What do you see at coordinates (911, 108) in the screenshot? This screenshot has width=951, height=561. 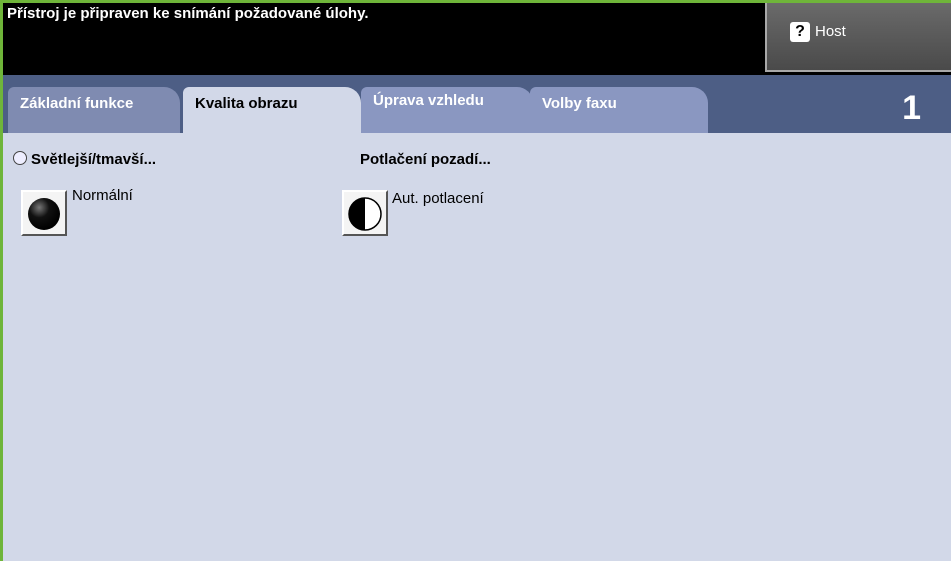 I see `page-number: 1` at bounding box center [911, 108].